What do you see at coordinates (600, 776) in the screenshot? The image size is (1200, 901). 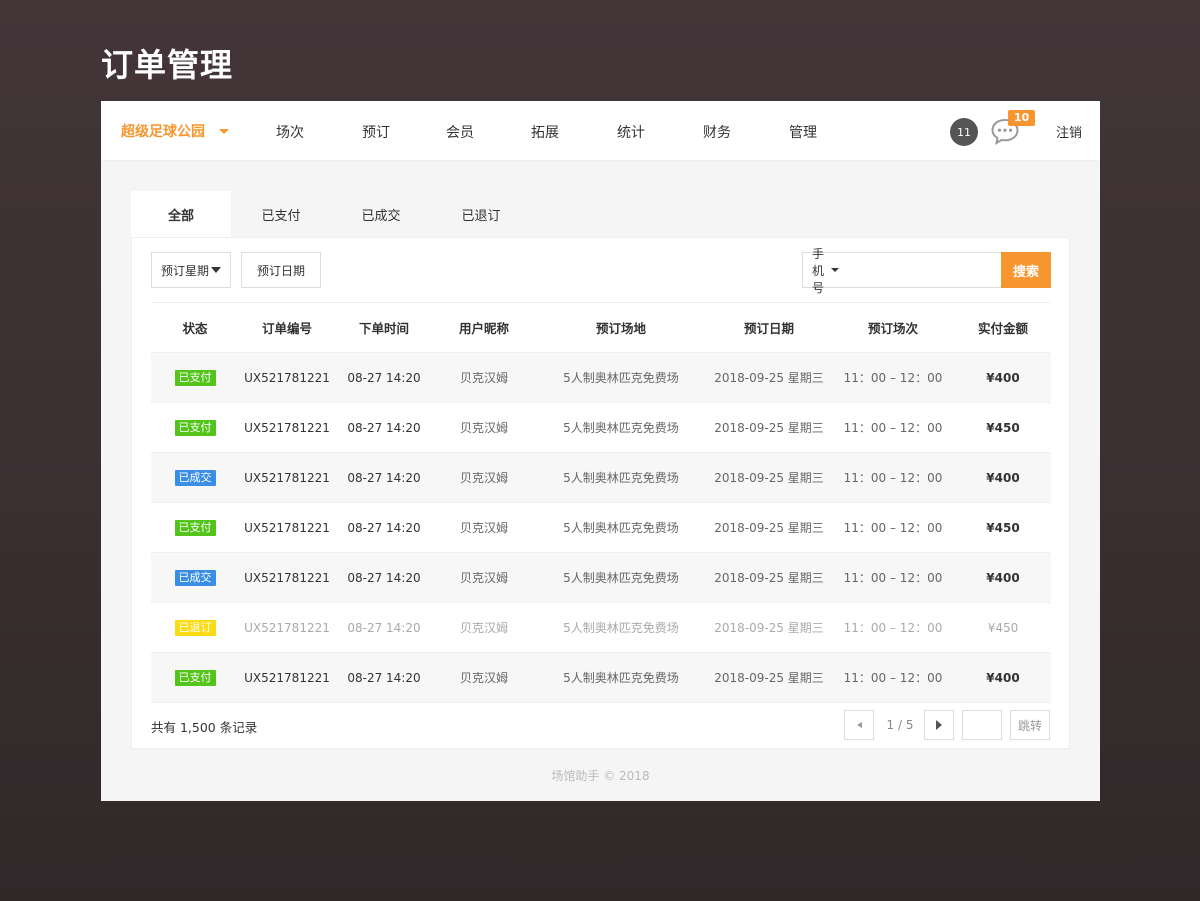 I see `footer-copyright: 场馆助手 © 2018` at bounding box center [600, 776].